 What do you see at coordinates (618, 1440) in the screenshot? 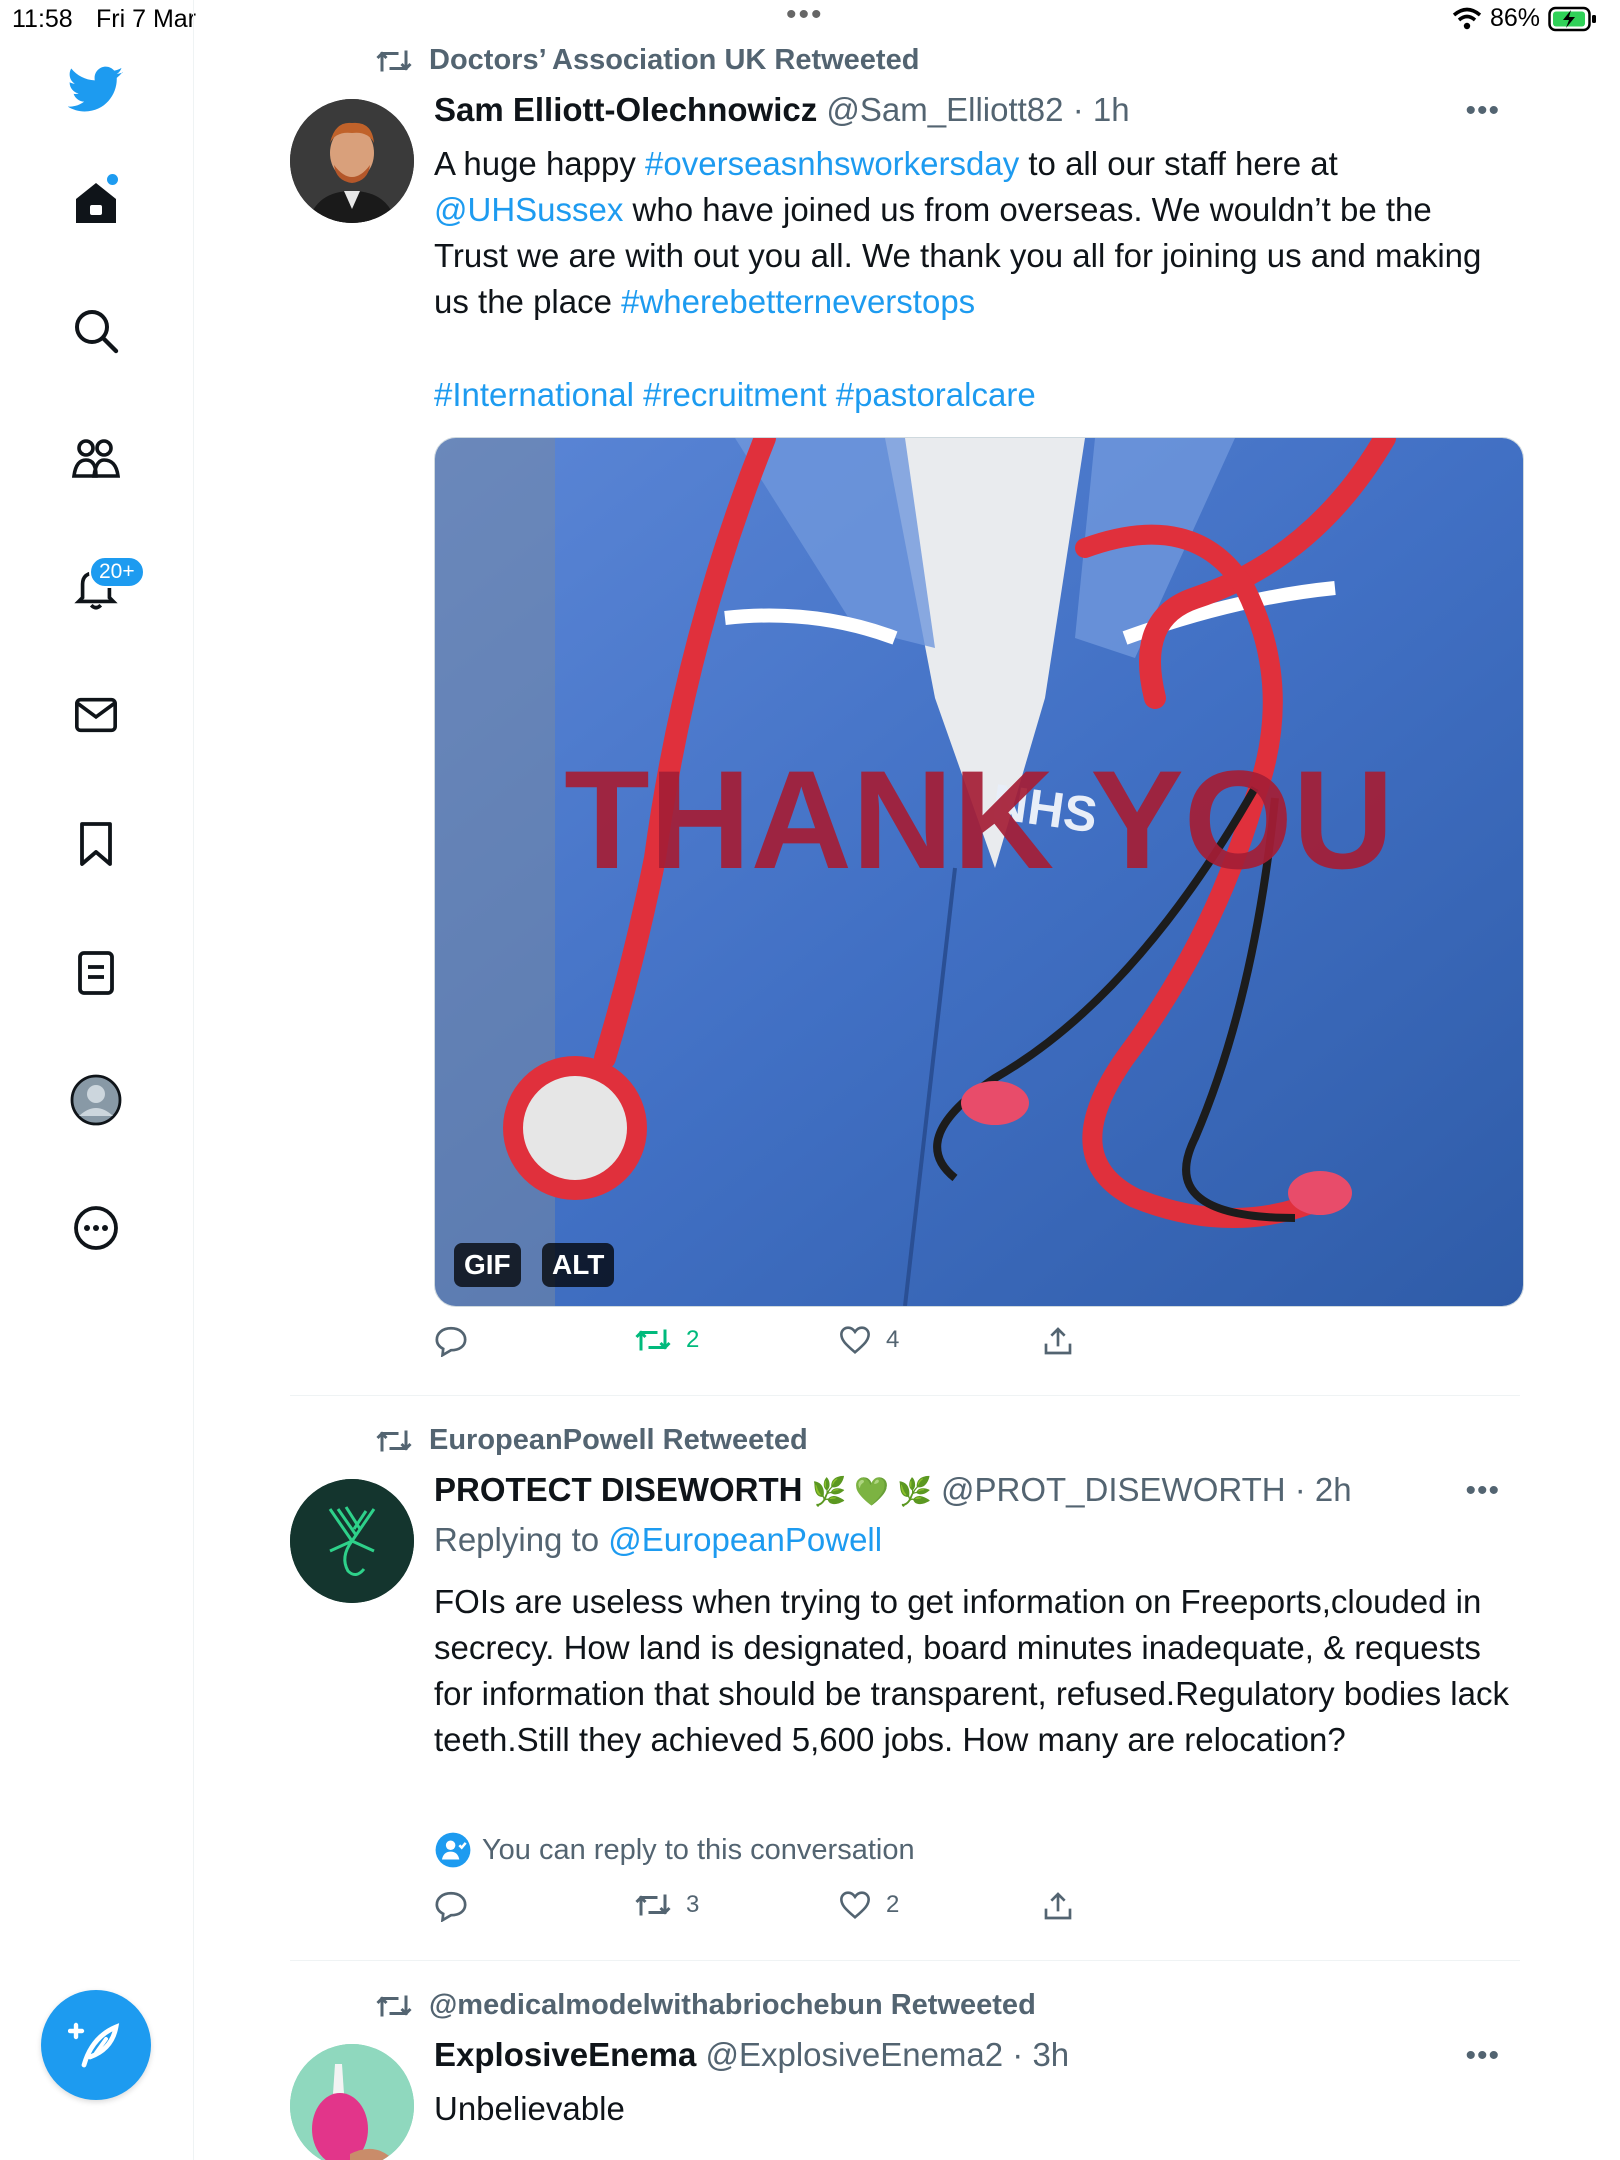
I see `retweeted-by-label: EuropeanPowell Retweeted` at bounding box center [618, 1440].